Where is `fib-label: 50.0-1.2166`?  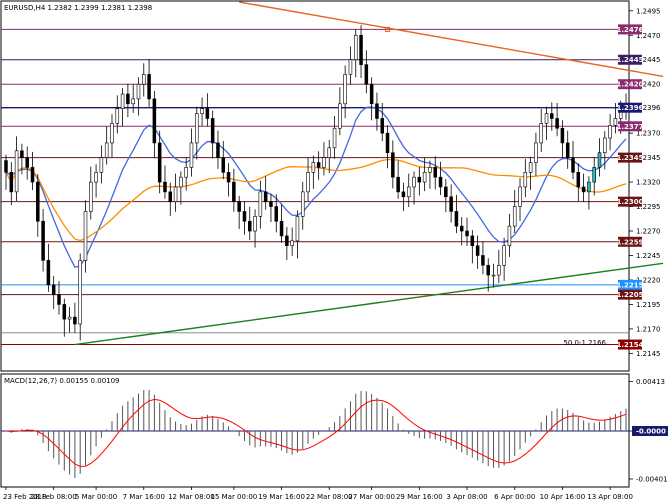
fib-label: 50.0-1.2166 is located at coordinates (584, 343).